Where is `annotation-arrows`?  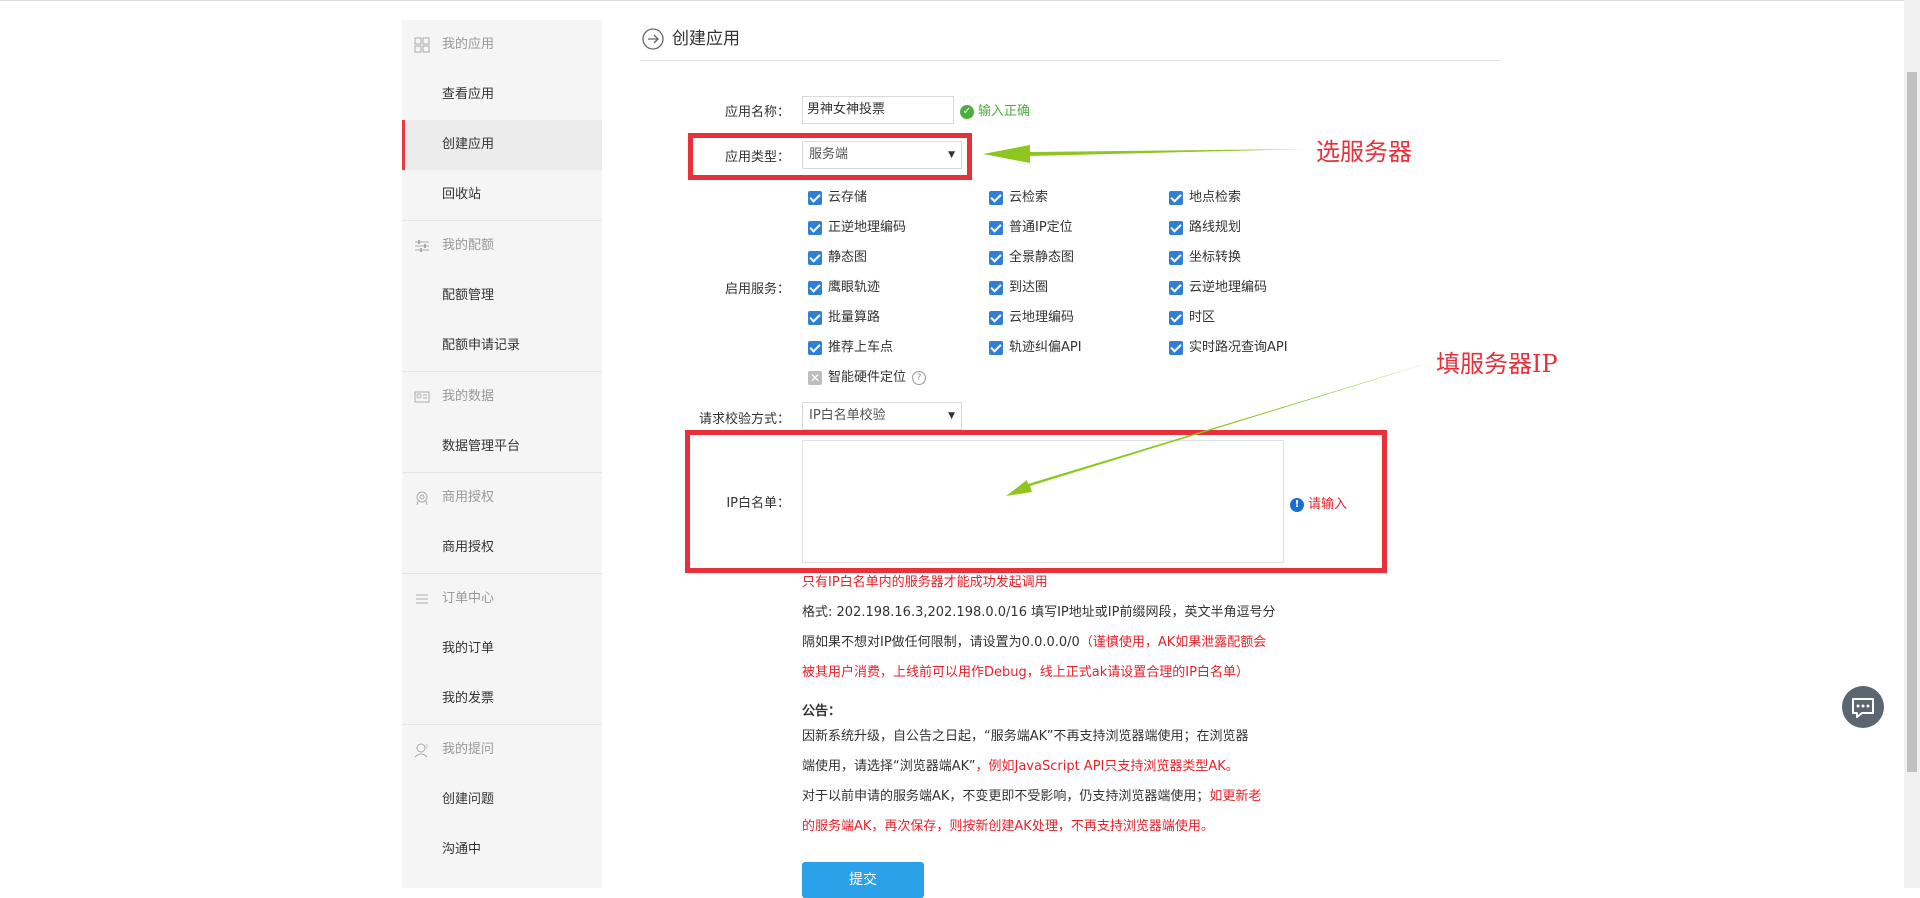 annotation-arrows is located at coordinates (1209, 320).